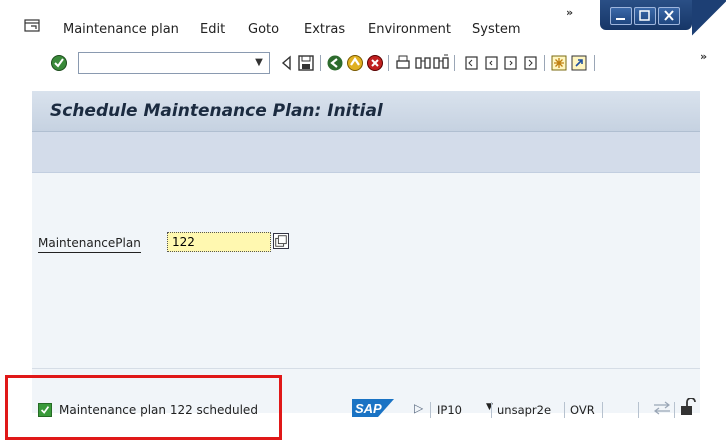 Image resolution: width=726 pixels, height=440 pixels. What do you see at coordinates (324, 29) in the screenshot?
I see `menu-extras: Extras` at bounding box center [324, 29].